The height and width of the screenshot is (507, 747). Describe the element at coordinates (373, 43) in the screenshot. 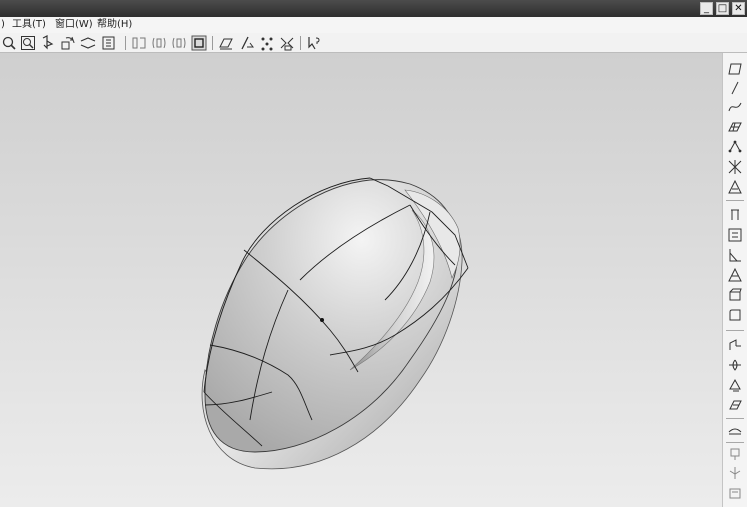

I see `view-toolbar` at that location.